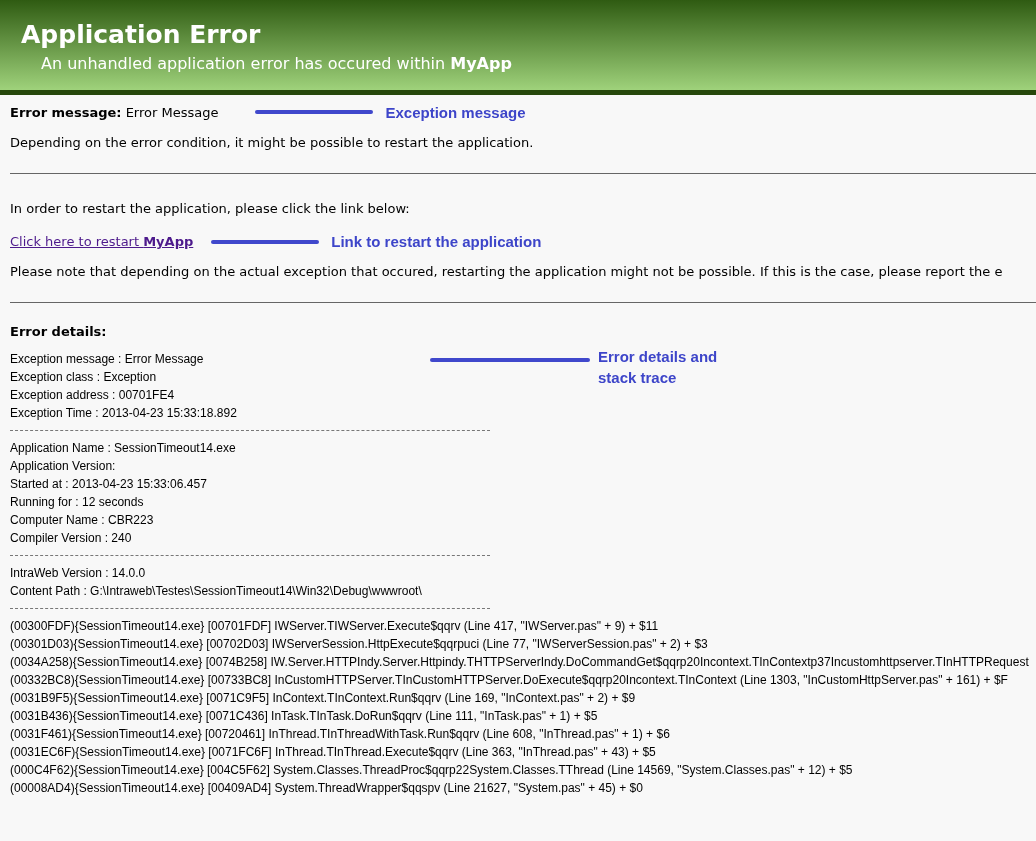 This screenshot has height=841, width=1036. Describe the element at coordinates (431, 770) in the screenshot. I see `stack-trace-line: (000C4F62){SessionTimeout14.exe} [004C5F62] System.Classes.ThreadProc$qqrp22System.Classes.TThread (Line 14569, "System.Classes.pas" + 12) + $5` at that location.